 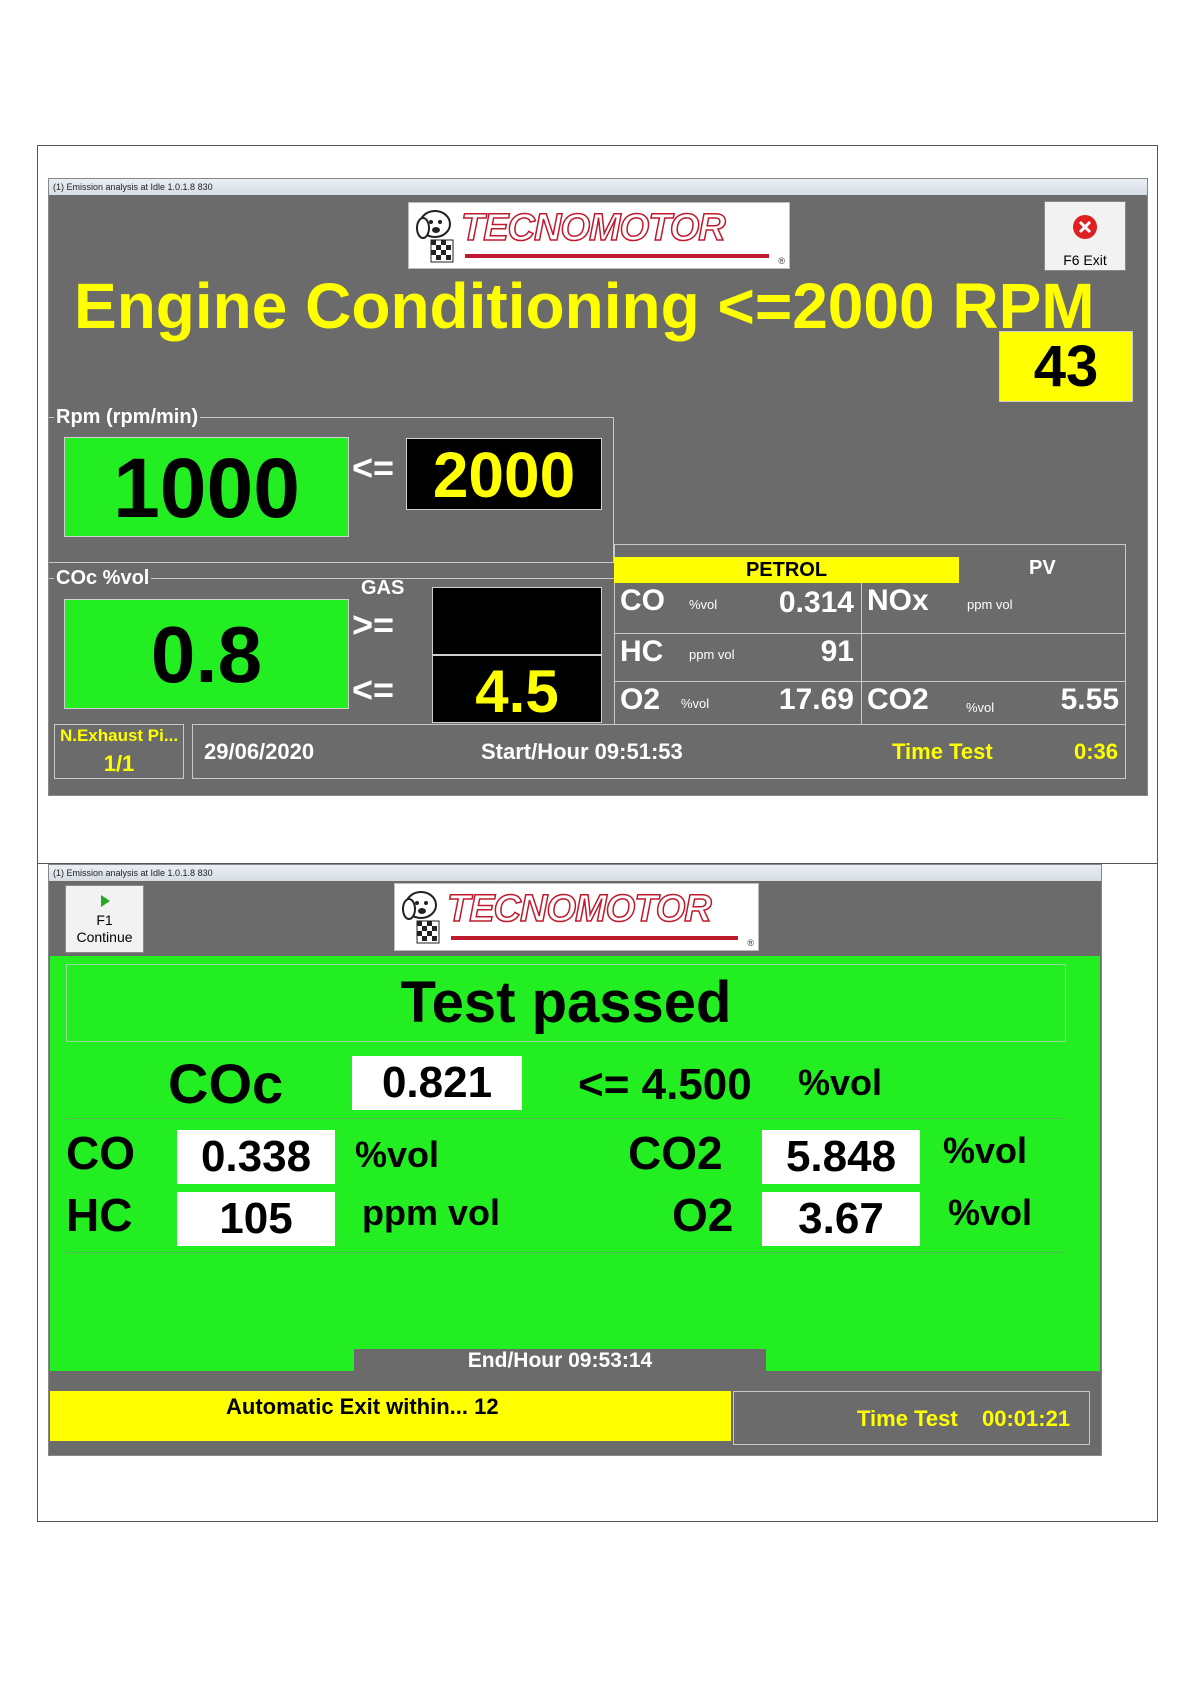 I want to click on gas-o2-name-2: O2, so click(x=703, y=1215).